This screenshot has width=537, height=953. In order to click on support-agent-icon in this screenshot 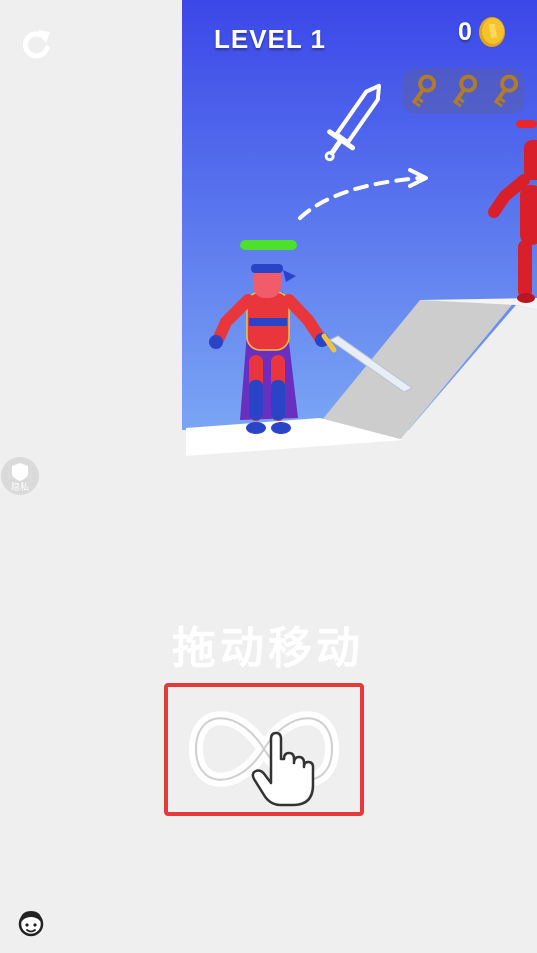, I will do `click(31, 924)`.